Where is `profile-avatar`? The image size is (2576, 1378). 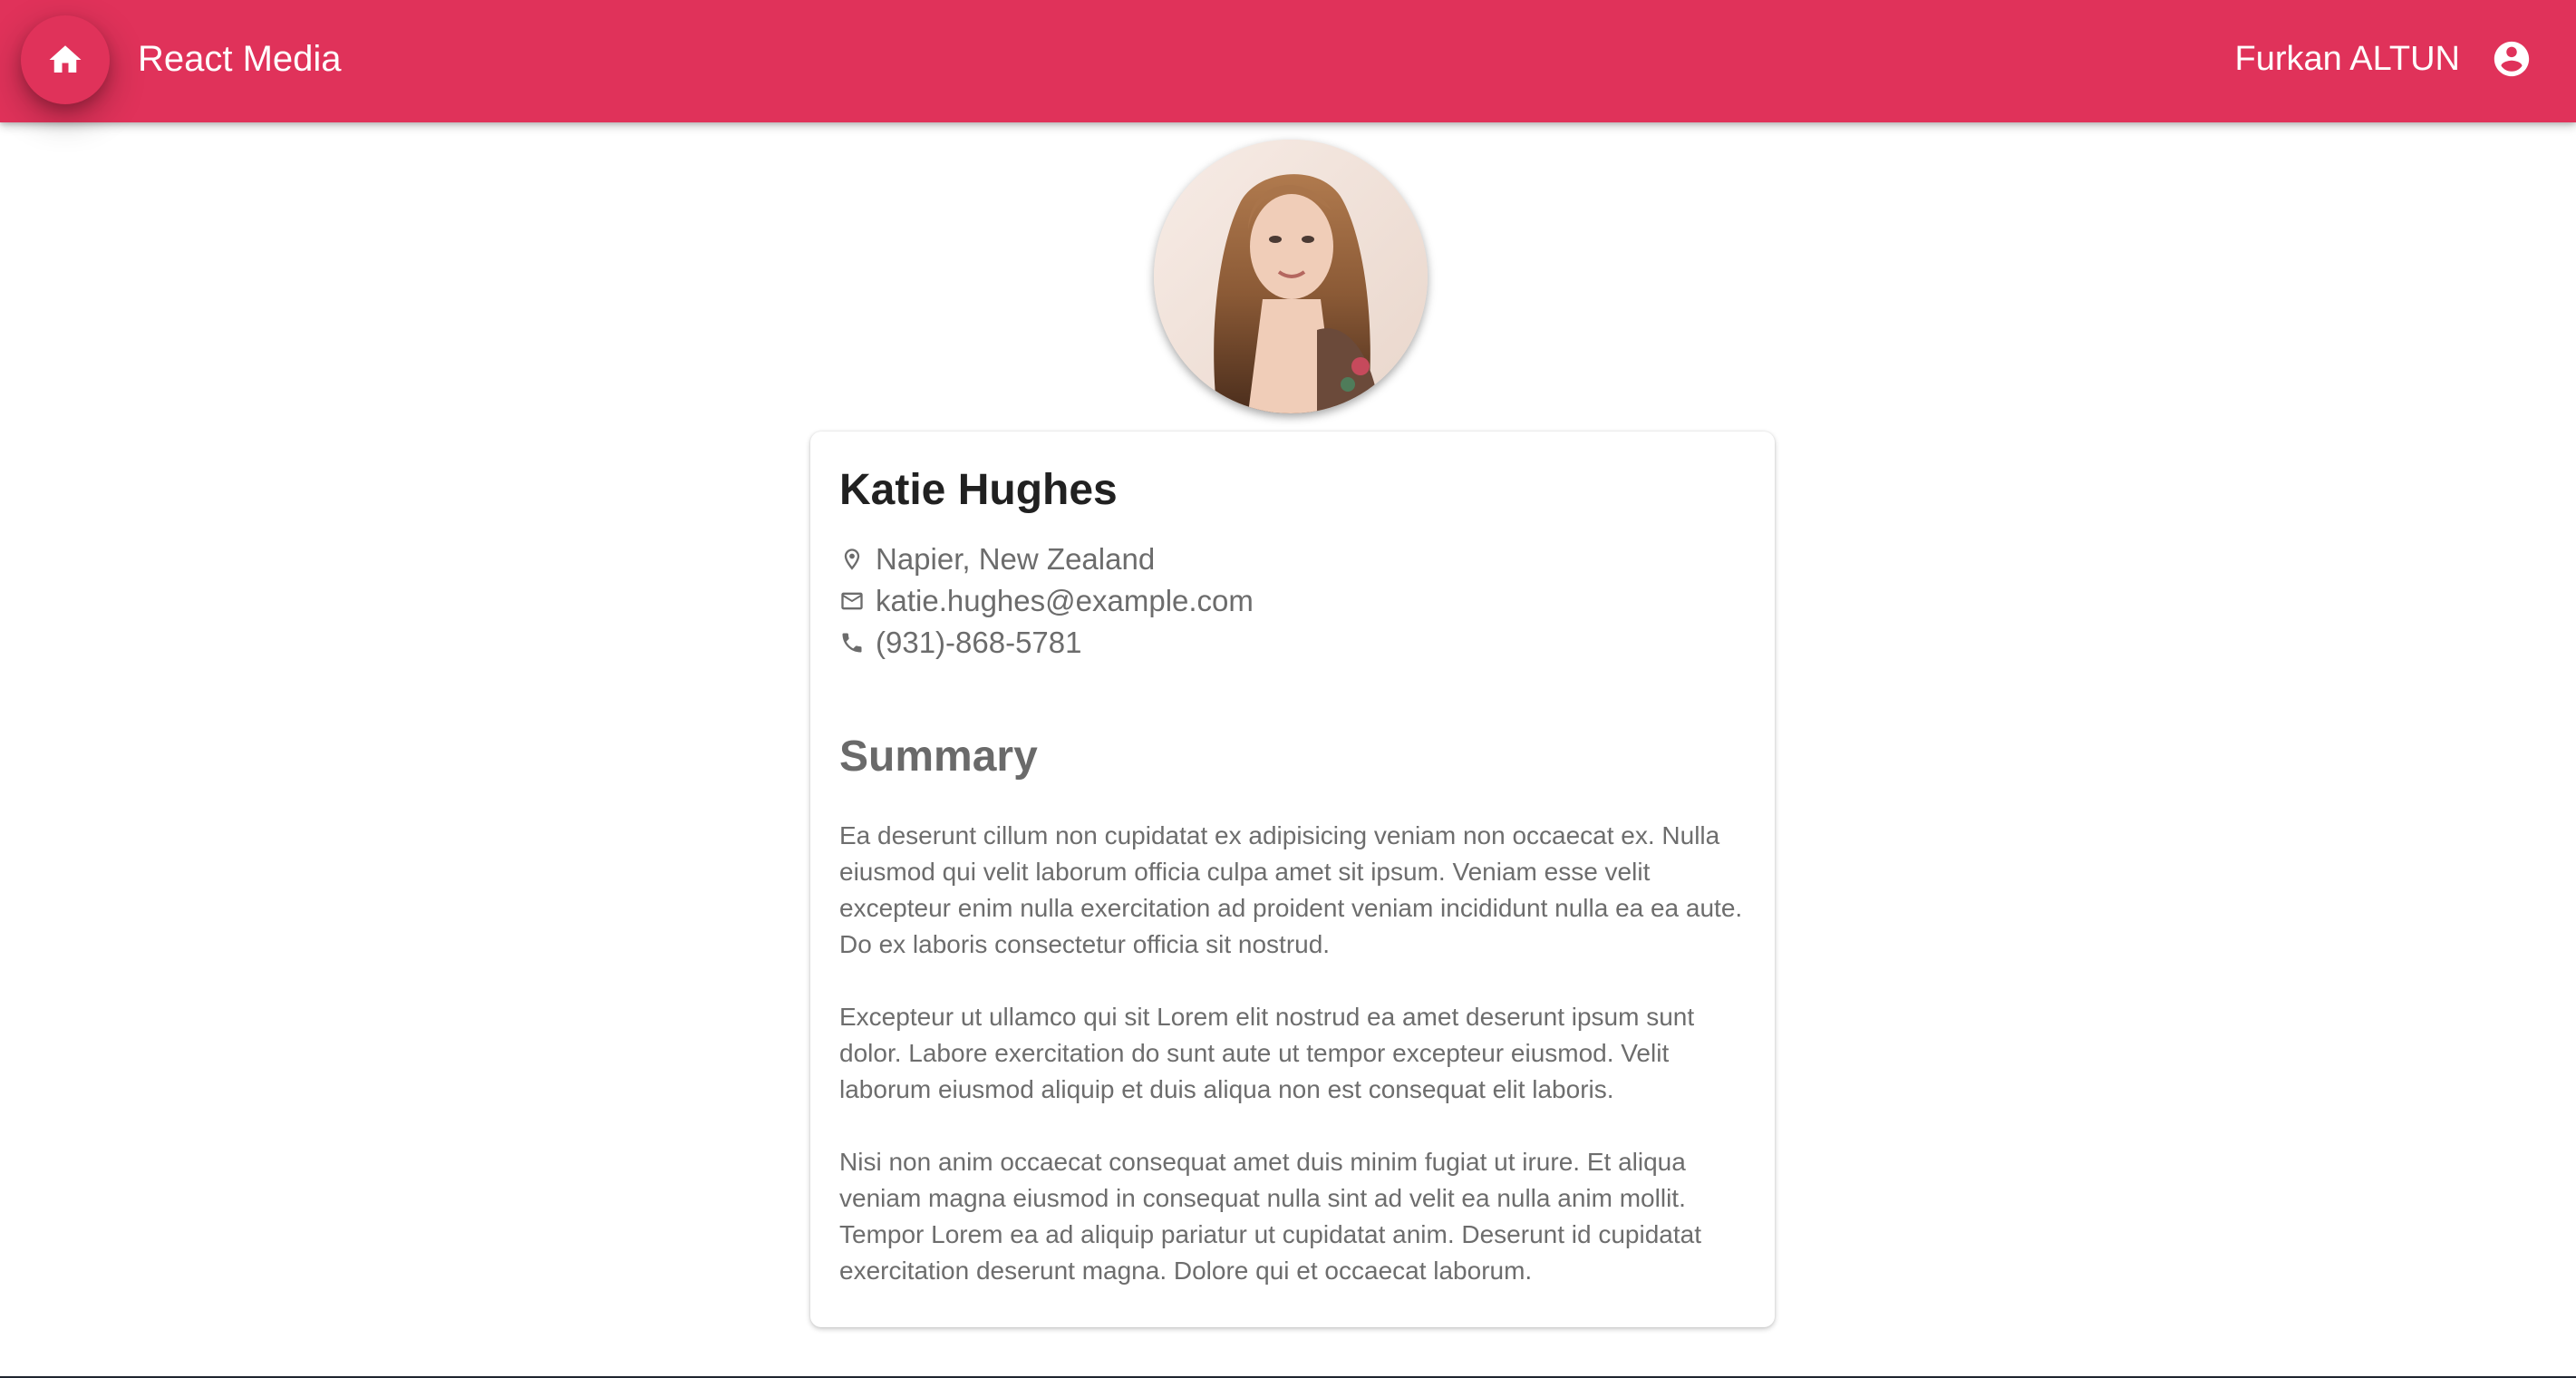
profile-avatar is located at coordinates (1291, 276).